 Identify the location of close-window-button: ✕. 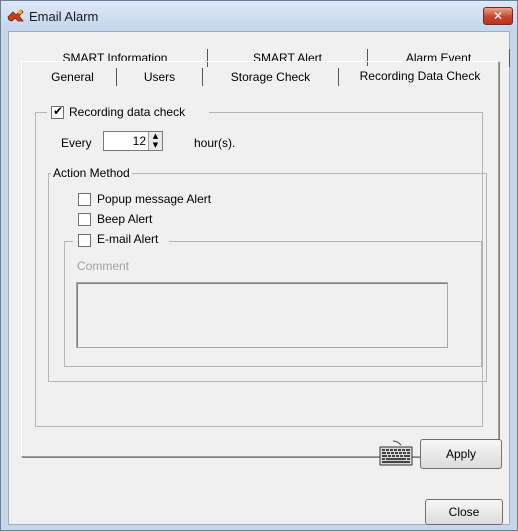
(498, 16).